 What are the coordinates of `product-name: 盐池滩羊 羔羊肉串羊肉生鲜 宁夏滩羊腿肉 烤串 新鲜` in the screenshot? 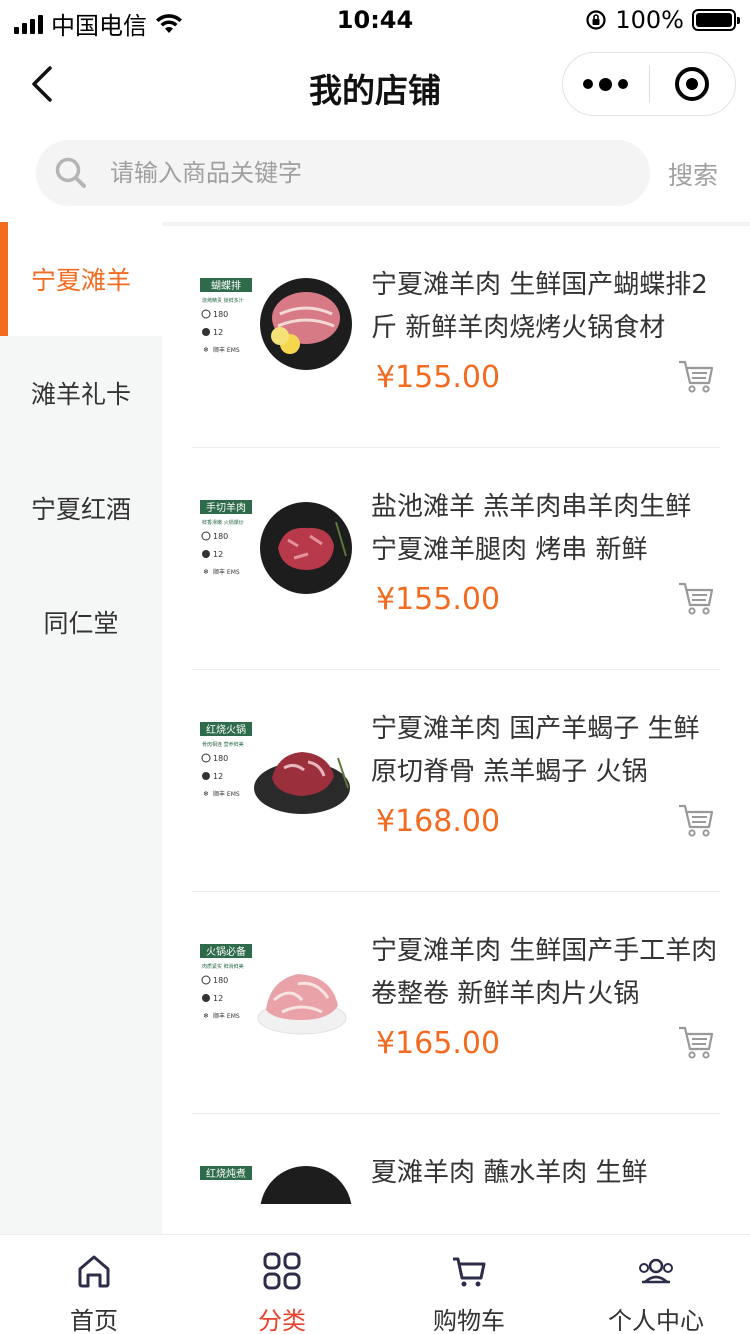 It's located at (547, 529).